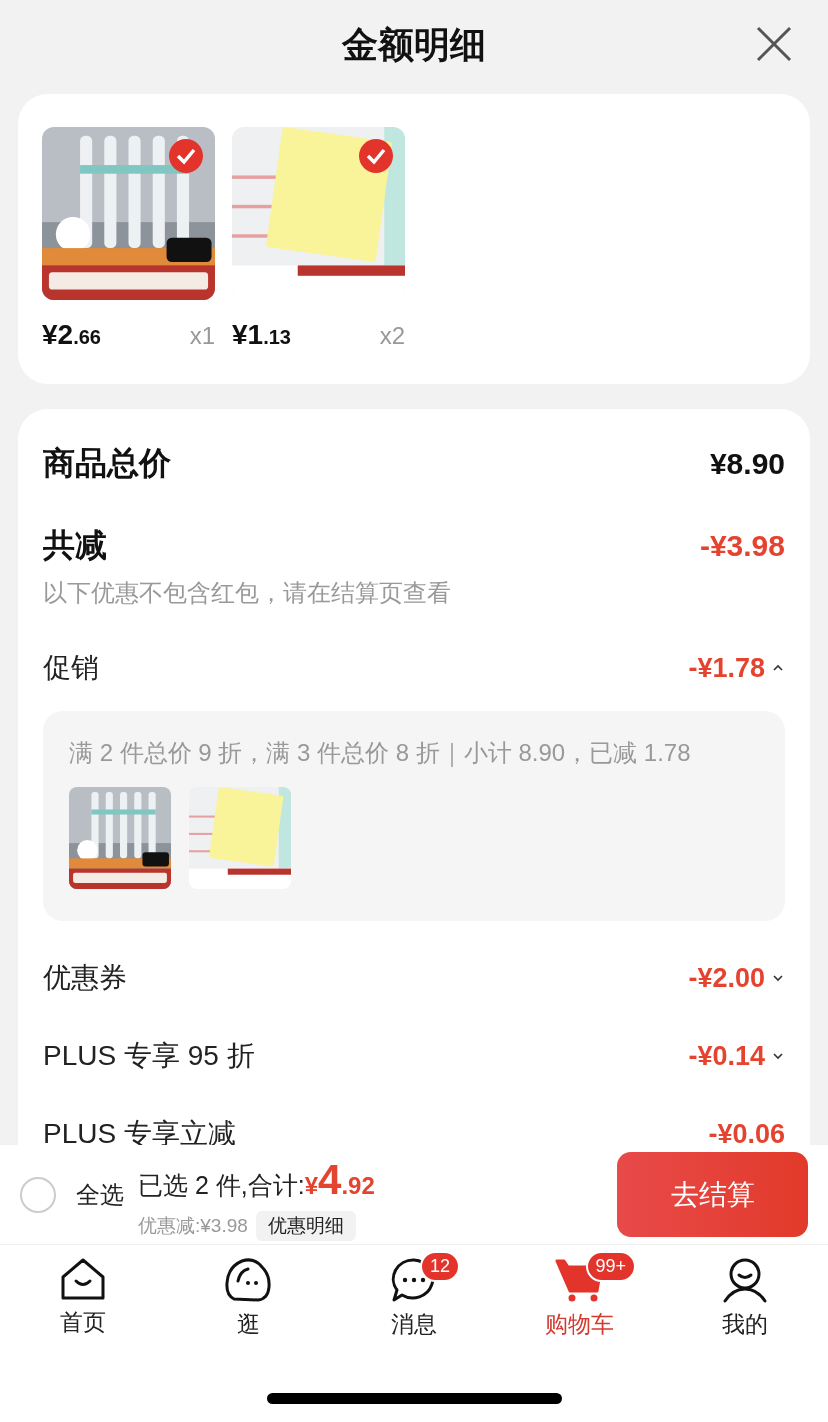  What do you see at coordinates (746, 1134) in the screenshot?
I see `discount-amount: -¥0.06` at bounding box center [746, 1134].